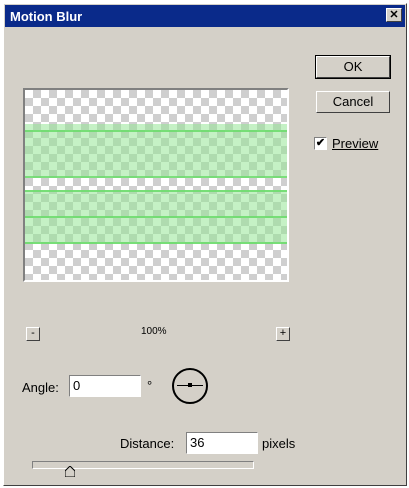  I want to click on preview-label: Preview, so click(355, 143).